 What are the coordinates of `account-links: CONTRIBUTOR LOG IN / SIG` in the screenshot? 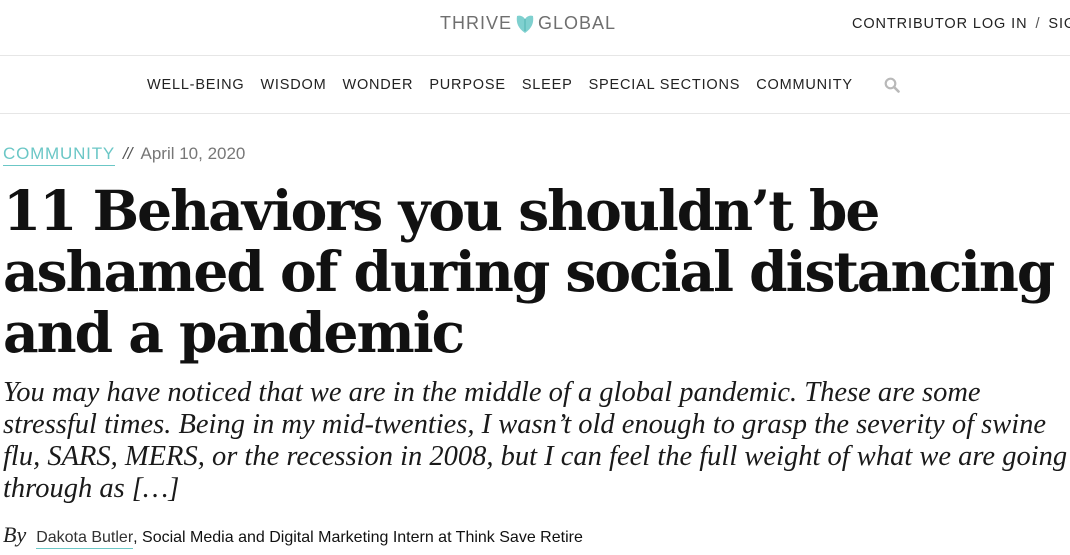 It's located at (961, 24).